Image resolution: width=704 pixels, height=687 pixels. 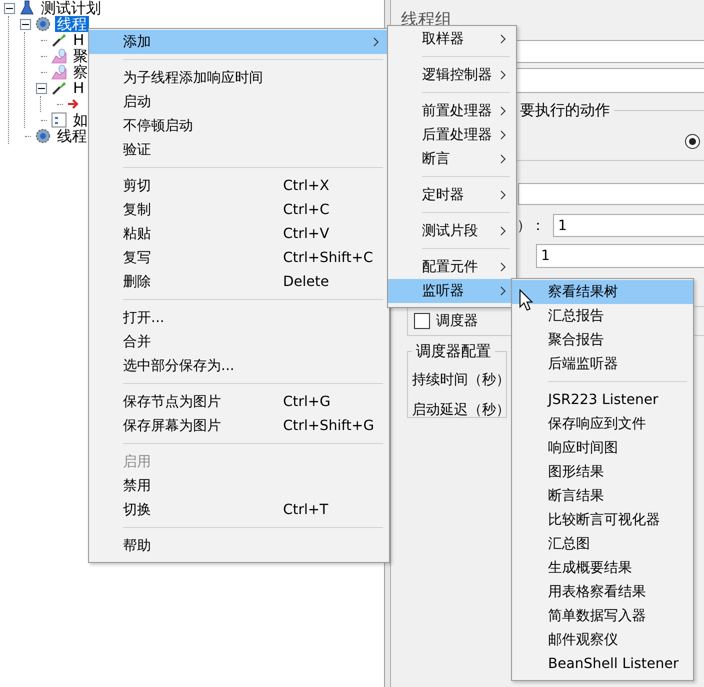 What do you see at coordinates (239, 426) in the screenshot?
I see `menu-item: 保存屏幕为图片 Ctrl+Shift+G` at bounding box center [239, 426].